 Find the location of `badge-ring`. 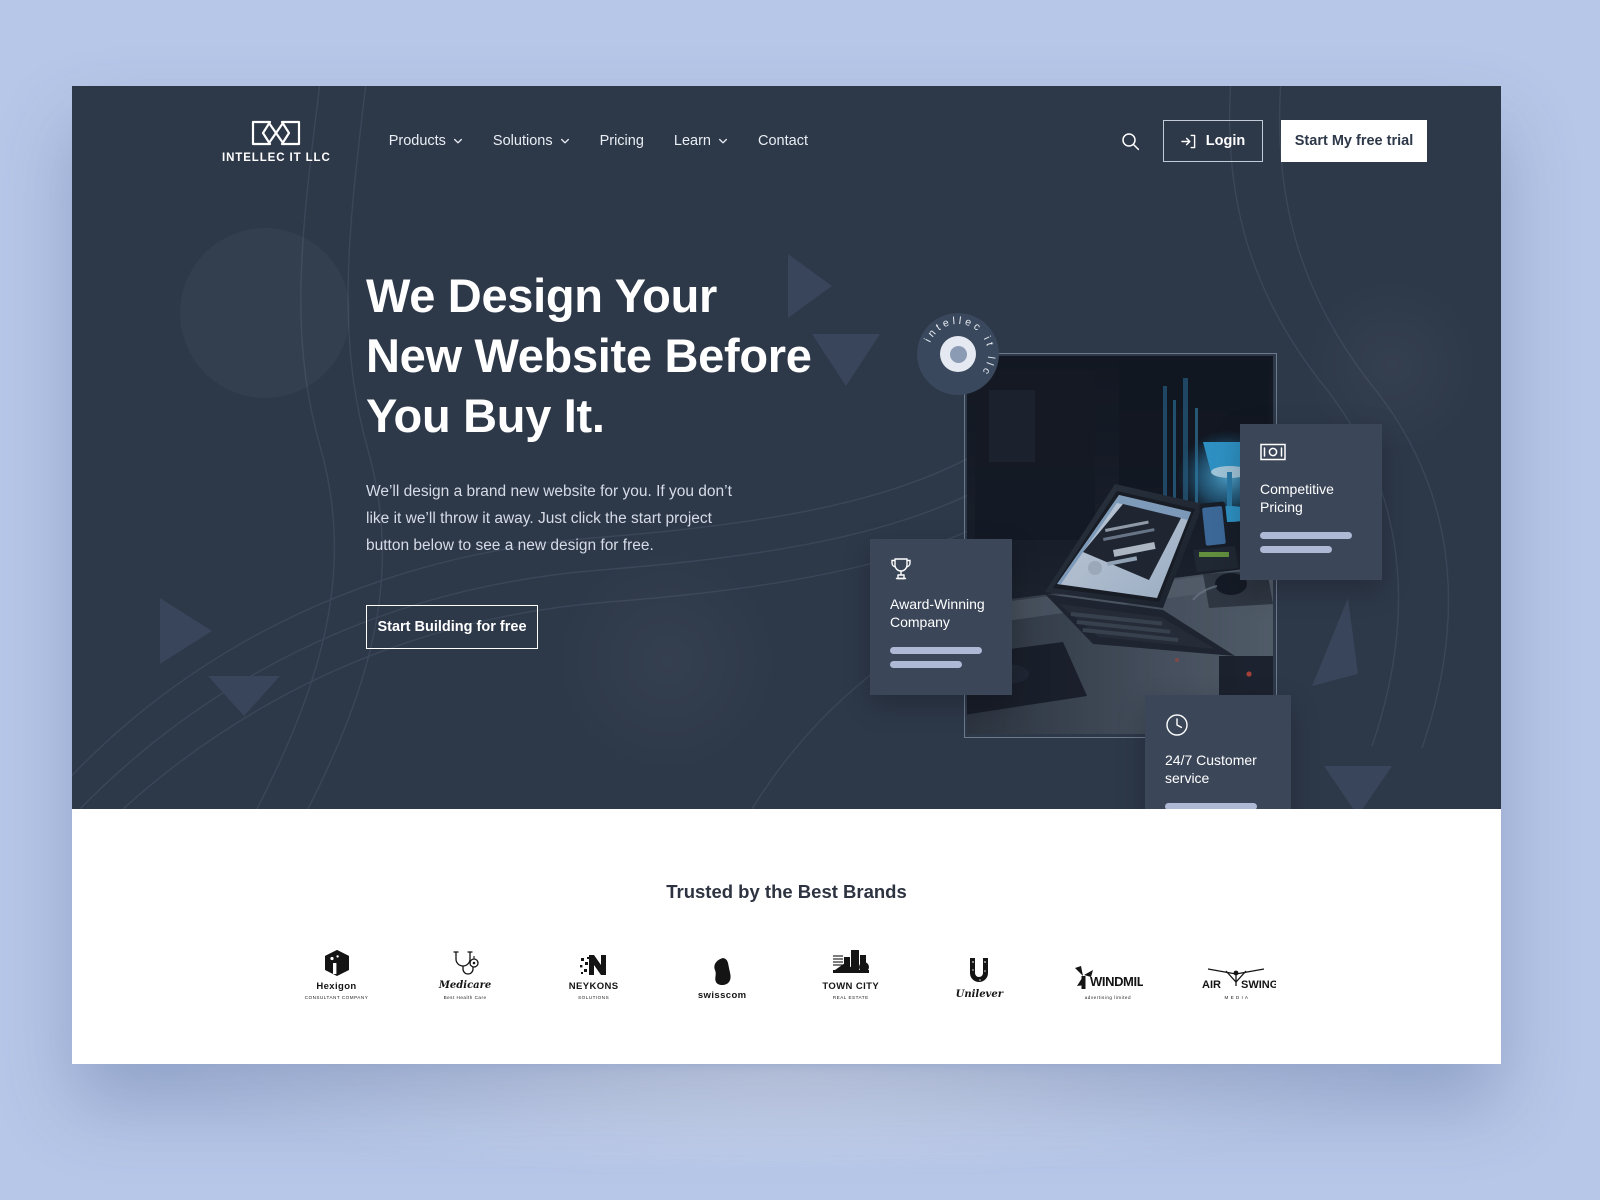

badge-ring is located at coordinates (958, 354).